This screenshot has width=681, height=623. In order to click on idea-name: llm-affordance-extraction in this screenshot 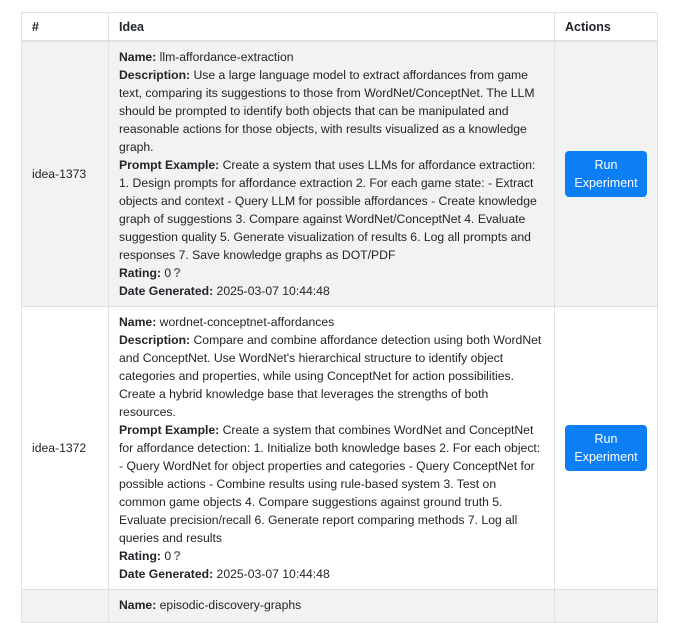, I will do `click(226, 57)`.